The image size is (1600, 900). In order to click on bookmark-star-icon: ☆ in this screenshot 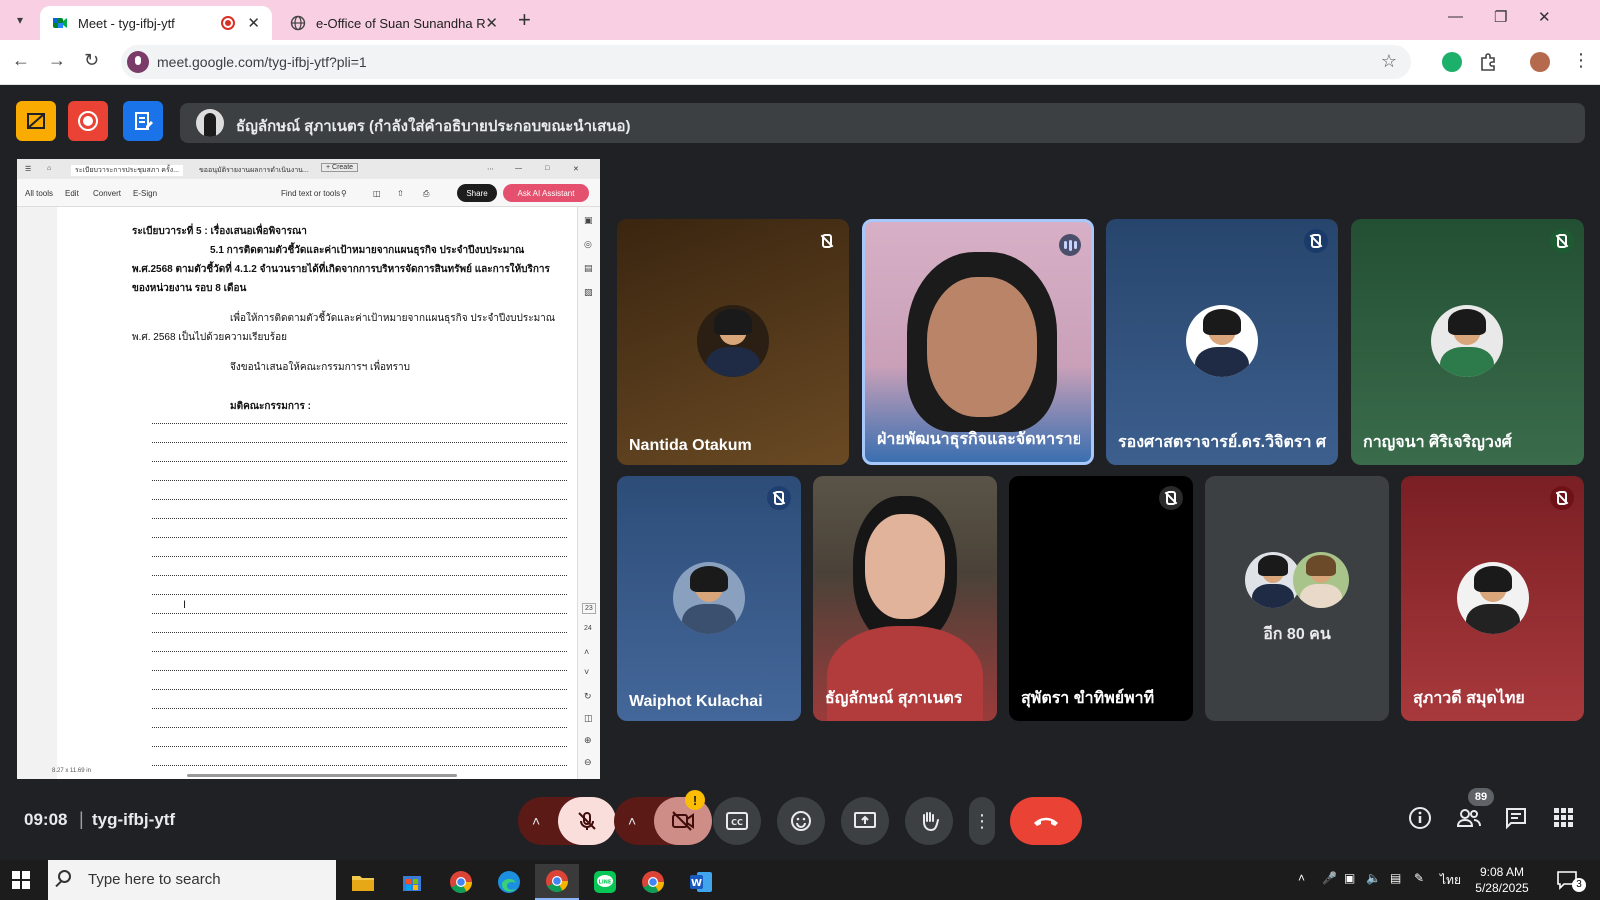, I will do `click(1389, 61)`.